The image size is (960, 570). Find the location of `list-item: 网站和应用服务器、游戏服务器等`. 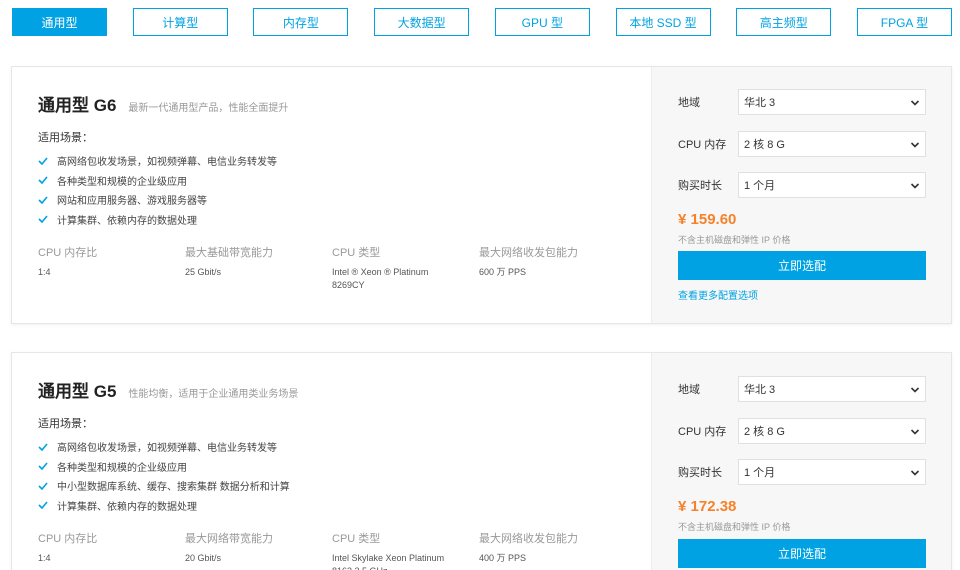

list-item: 网站和应用服务器、游戏服务器等 is located at coordinates (157, 200).